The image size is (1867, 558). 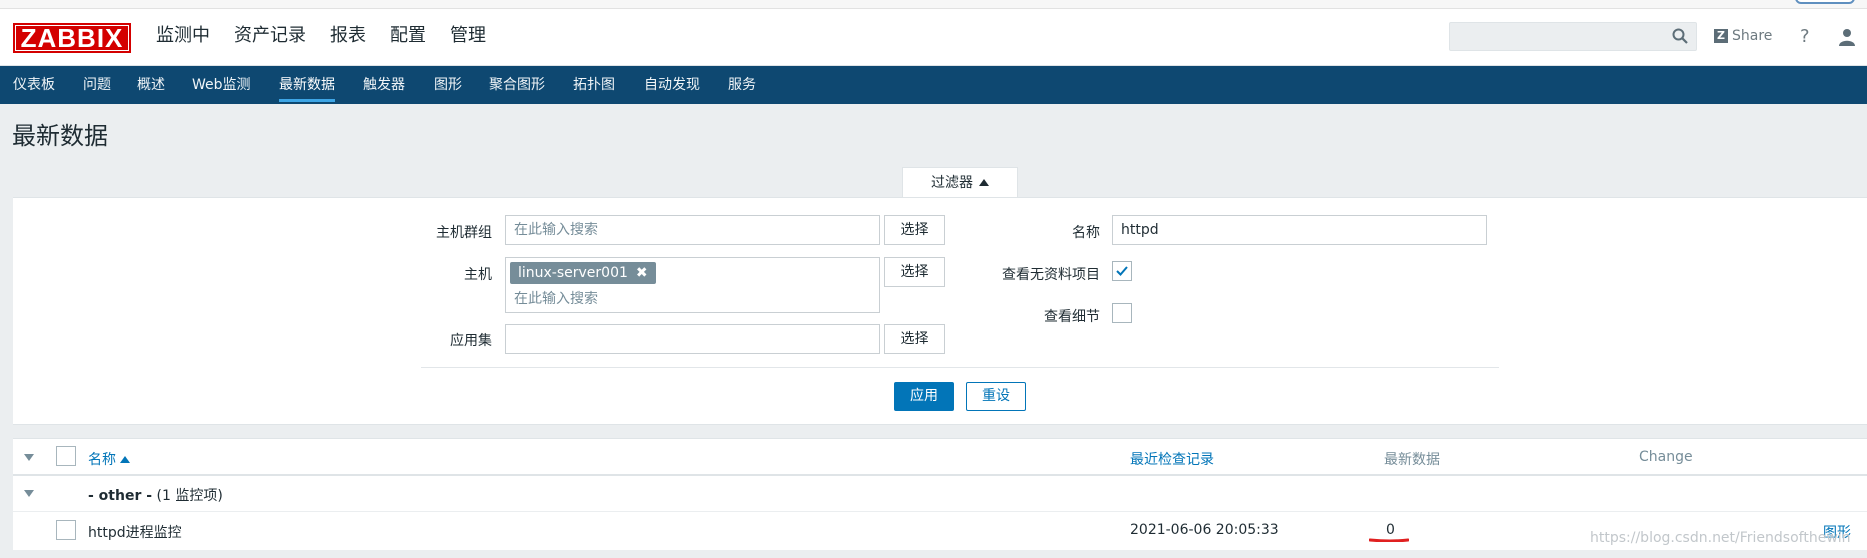 I want to click on host-search-input: 在此输入搜索, so click(x=556, y=298).